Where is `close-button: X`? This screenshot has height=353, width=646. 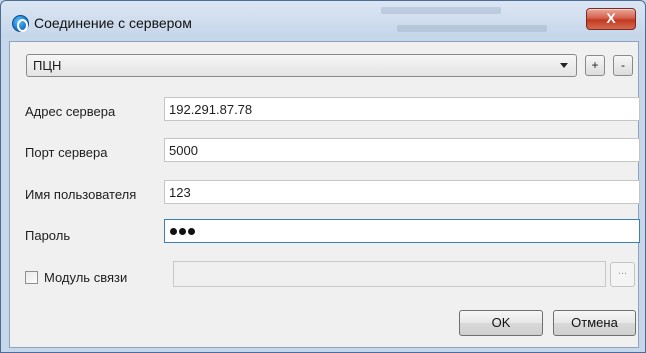
close-button: X is located at coordinates (611, 19).